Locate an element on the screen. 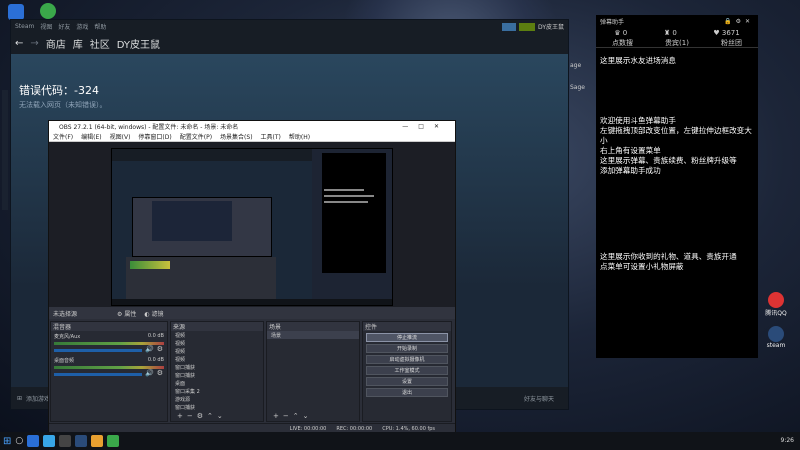  controls-panel: 控件 停止推流 开始录制 启动虚拟摄像机 工作室模式 设置 退出 is located at coordinates (407, 371).